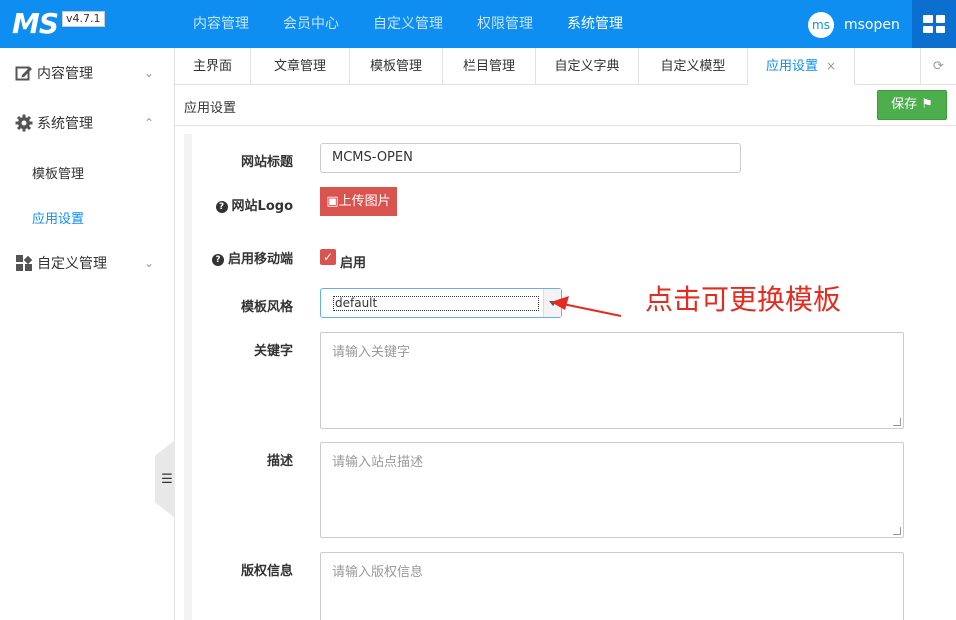 The width and height of the screenshot is (956, 620). I want to click on tab-templates: 模板管理, so click(396, 66).